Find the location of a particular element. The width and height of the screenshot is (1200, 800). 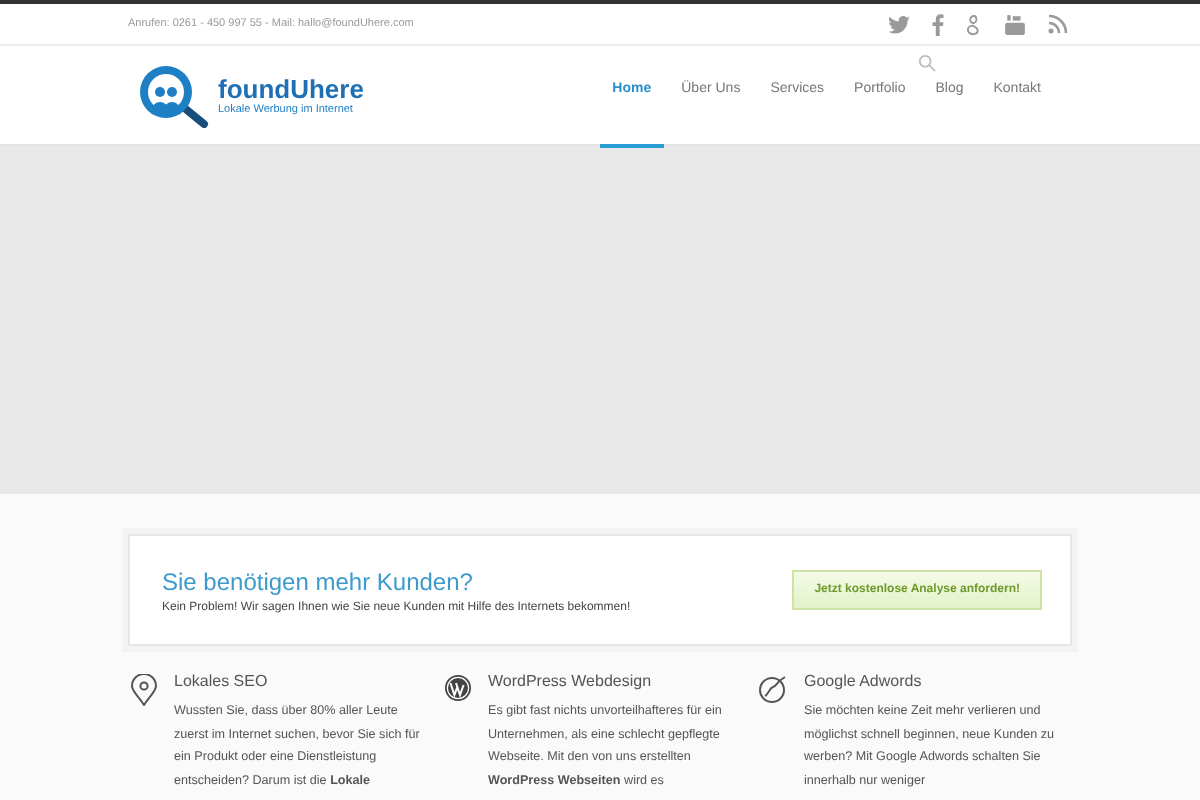

facebook-icon is located at coordinates (938, 24).